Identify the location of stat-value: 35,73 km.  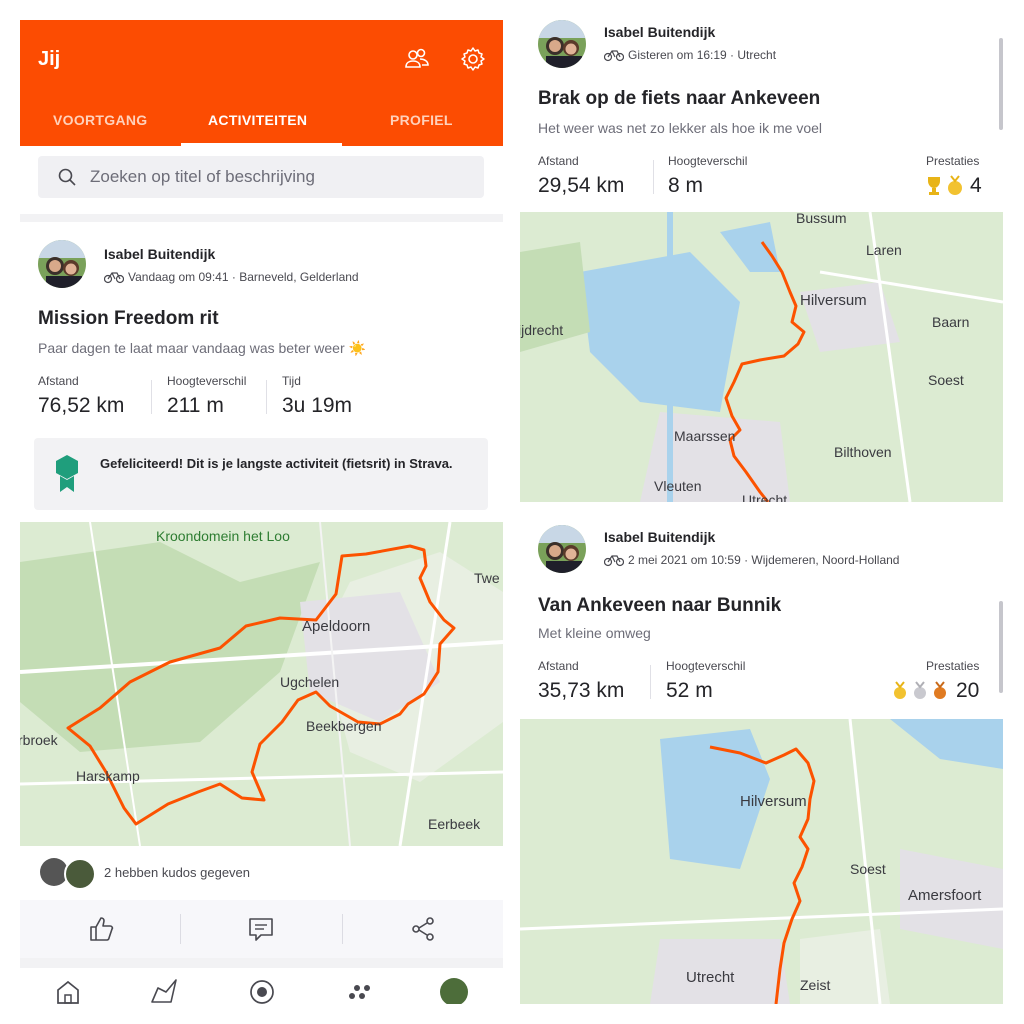
(581, 690).